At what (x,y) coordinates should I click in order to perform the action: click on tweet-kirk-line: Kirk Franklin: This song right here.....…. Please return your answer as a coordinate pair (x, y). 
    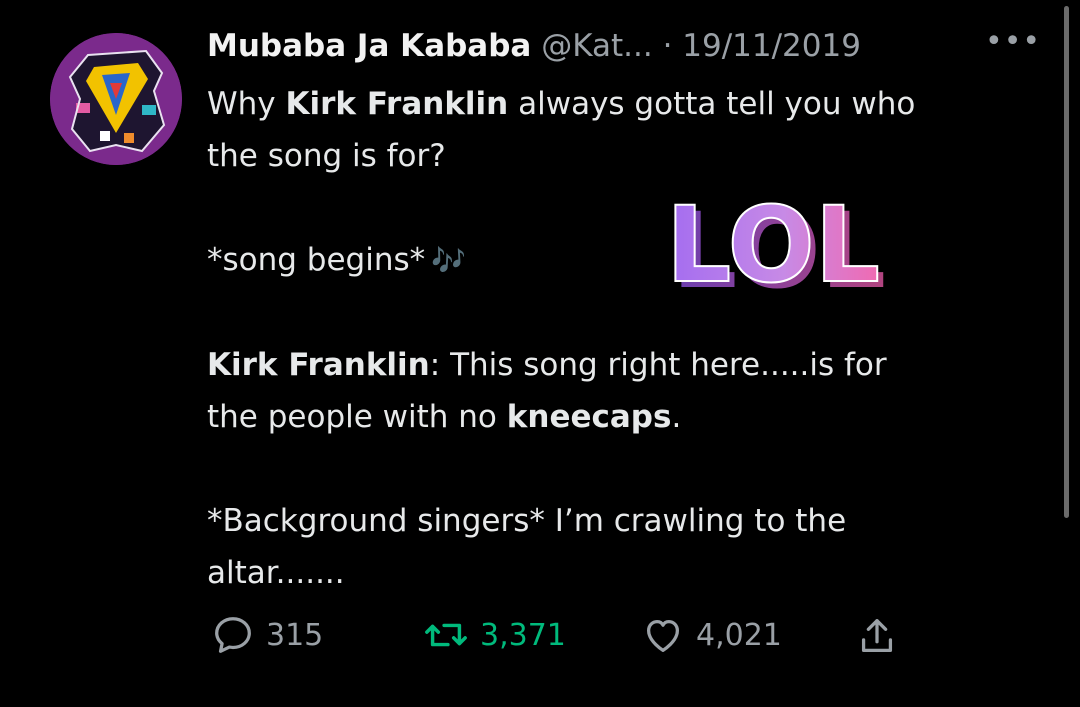
    Looking at the image, I should click on (547, 365).